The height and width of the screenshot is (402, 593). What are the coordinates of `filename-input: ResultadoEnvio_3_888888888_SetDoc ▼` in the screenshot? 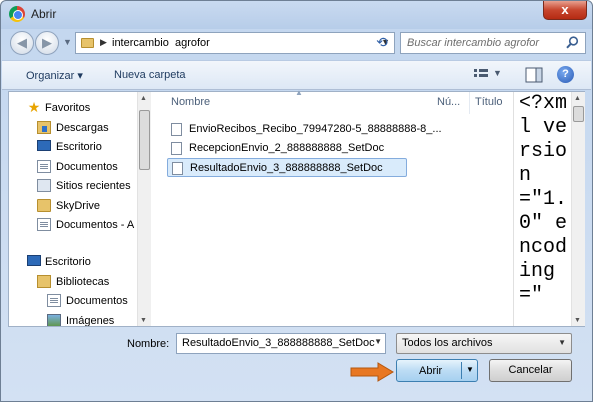 It's located at (281, 343).